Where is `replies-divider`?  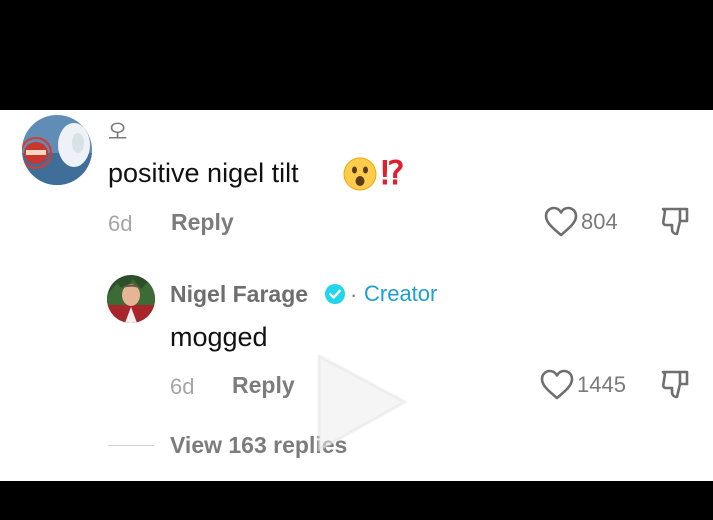 replies-divider is located at coordinates (131, 445).